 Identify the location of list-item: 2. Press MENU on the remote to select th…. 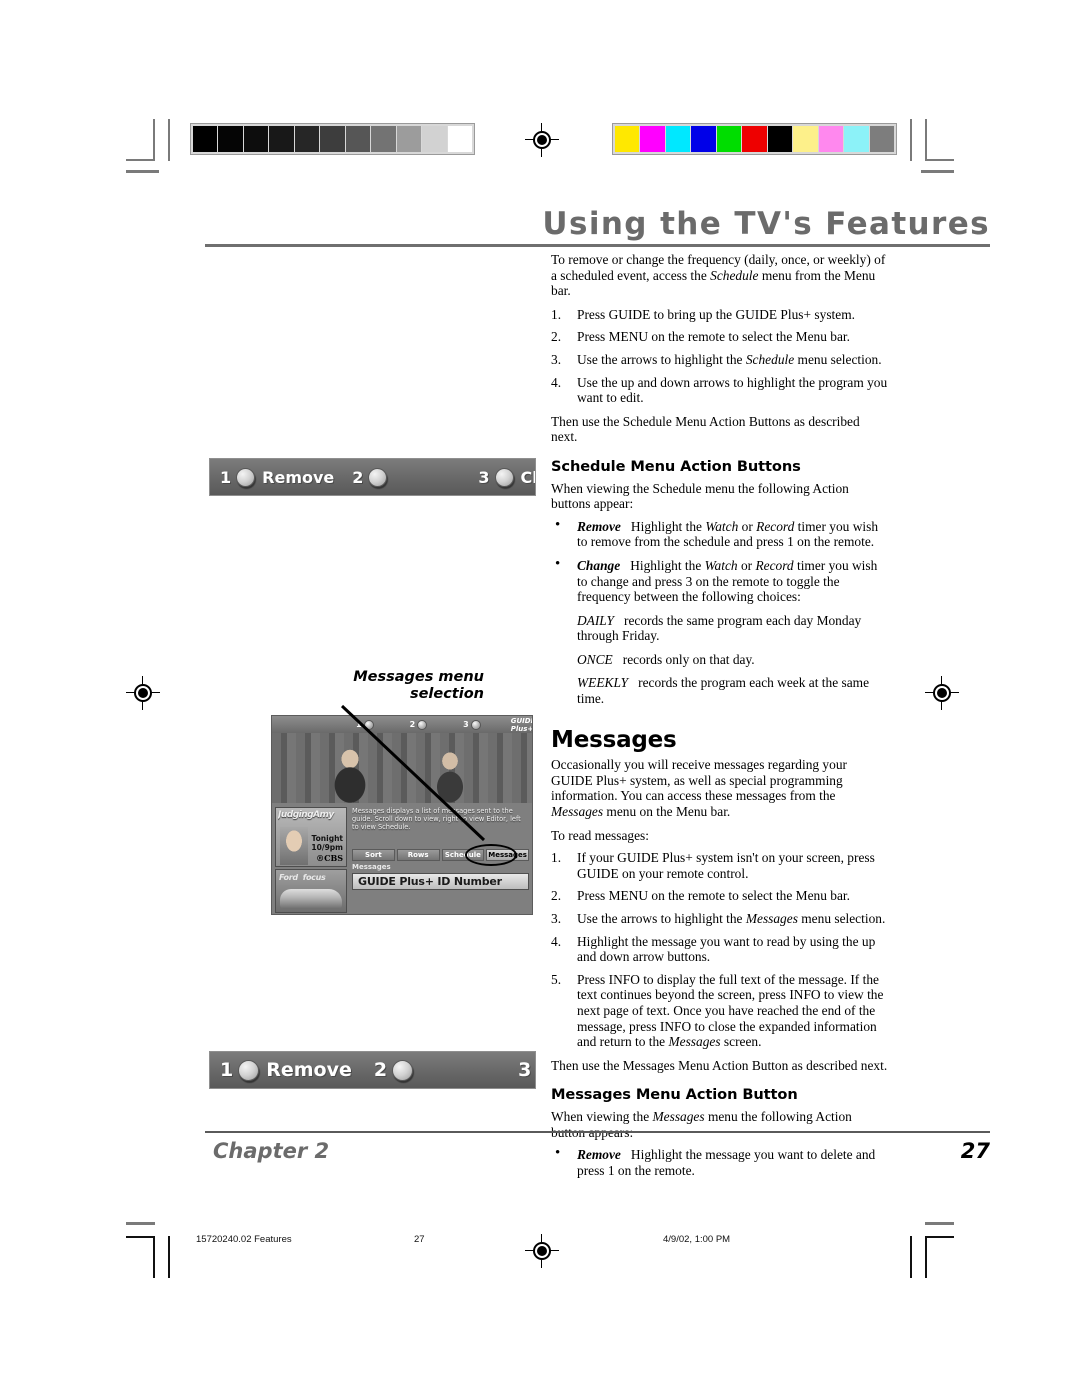
(720, 337).